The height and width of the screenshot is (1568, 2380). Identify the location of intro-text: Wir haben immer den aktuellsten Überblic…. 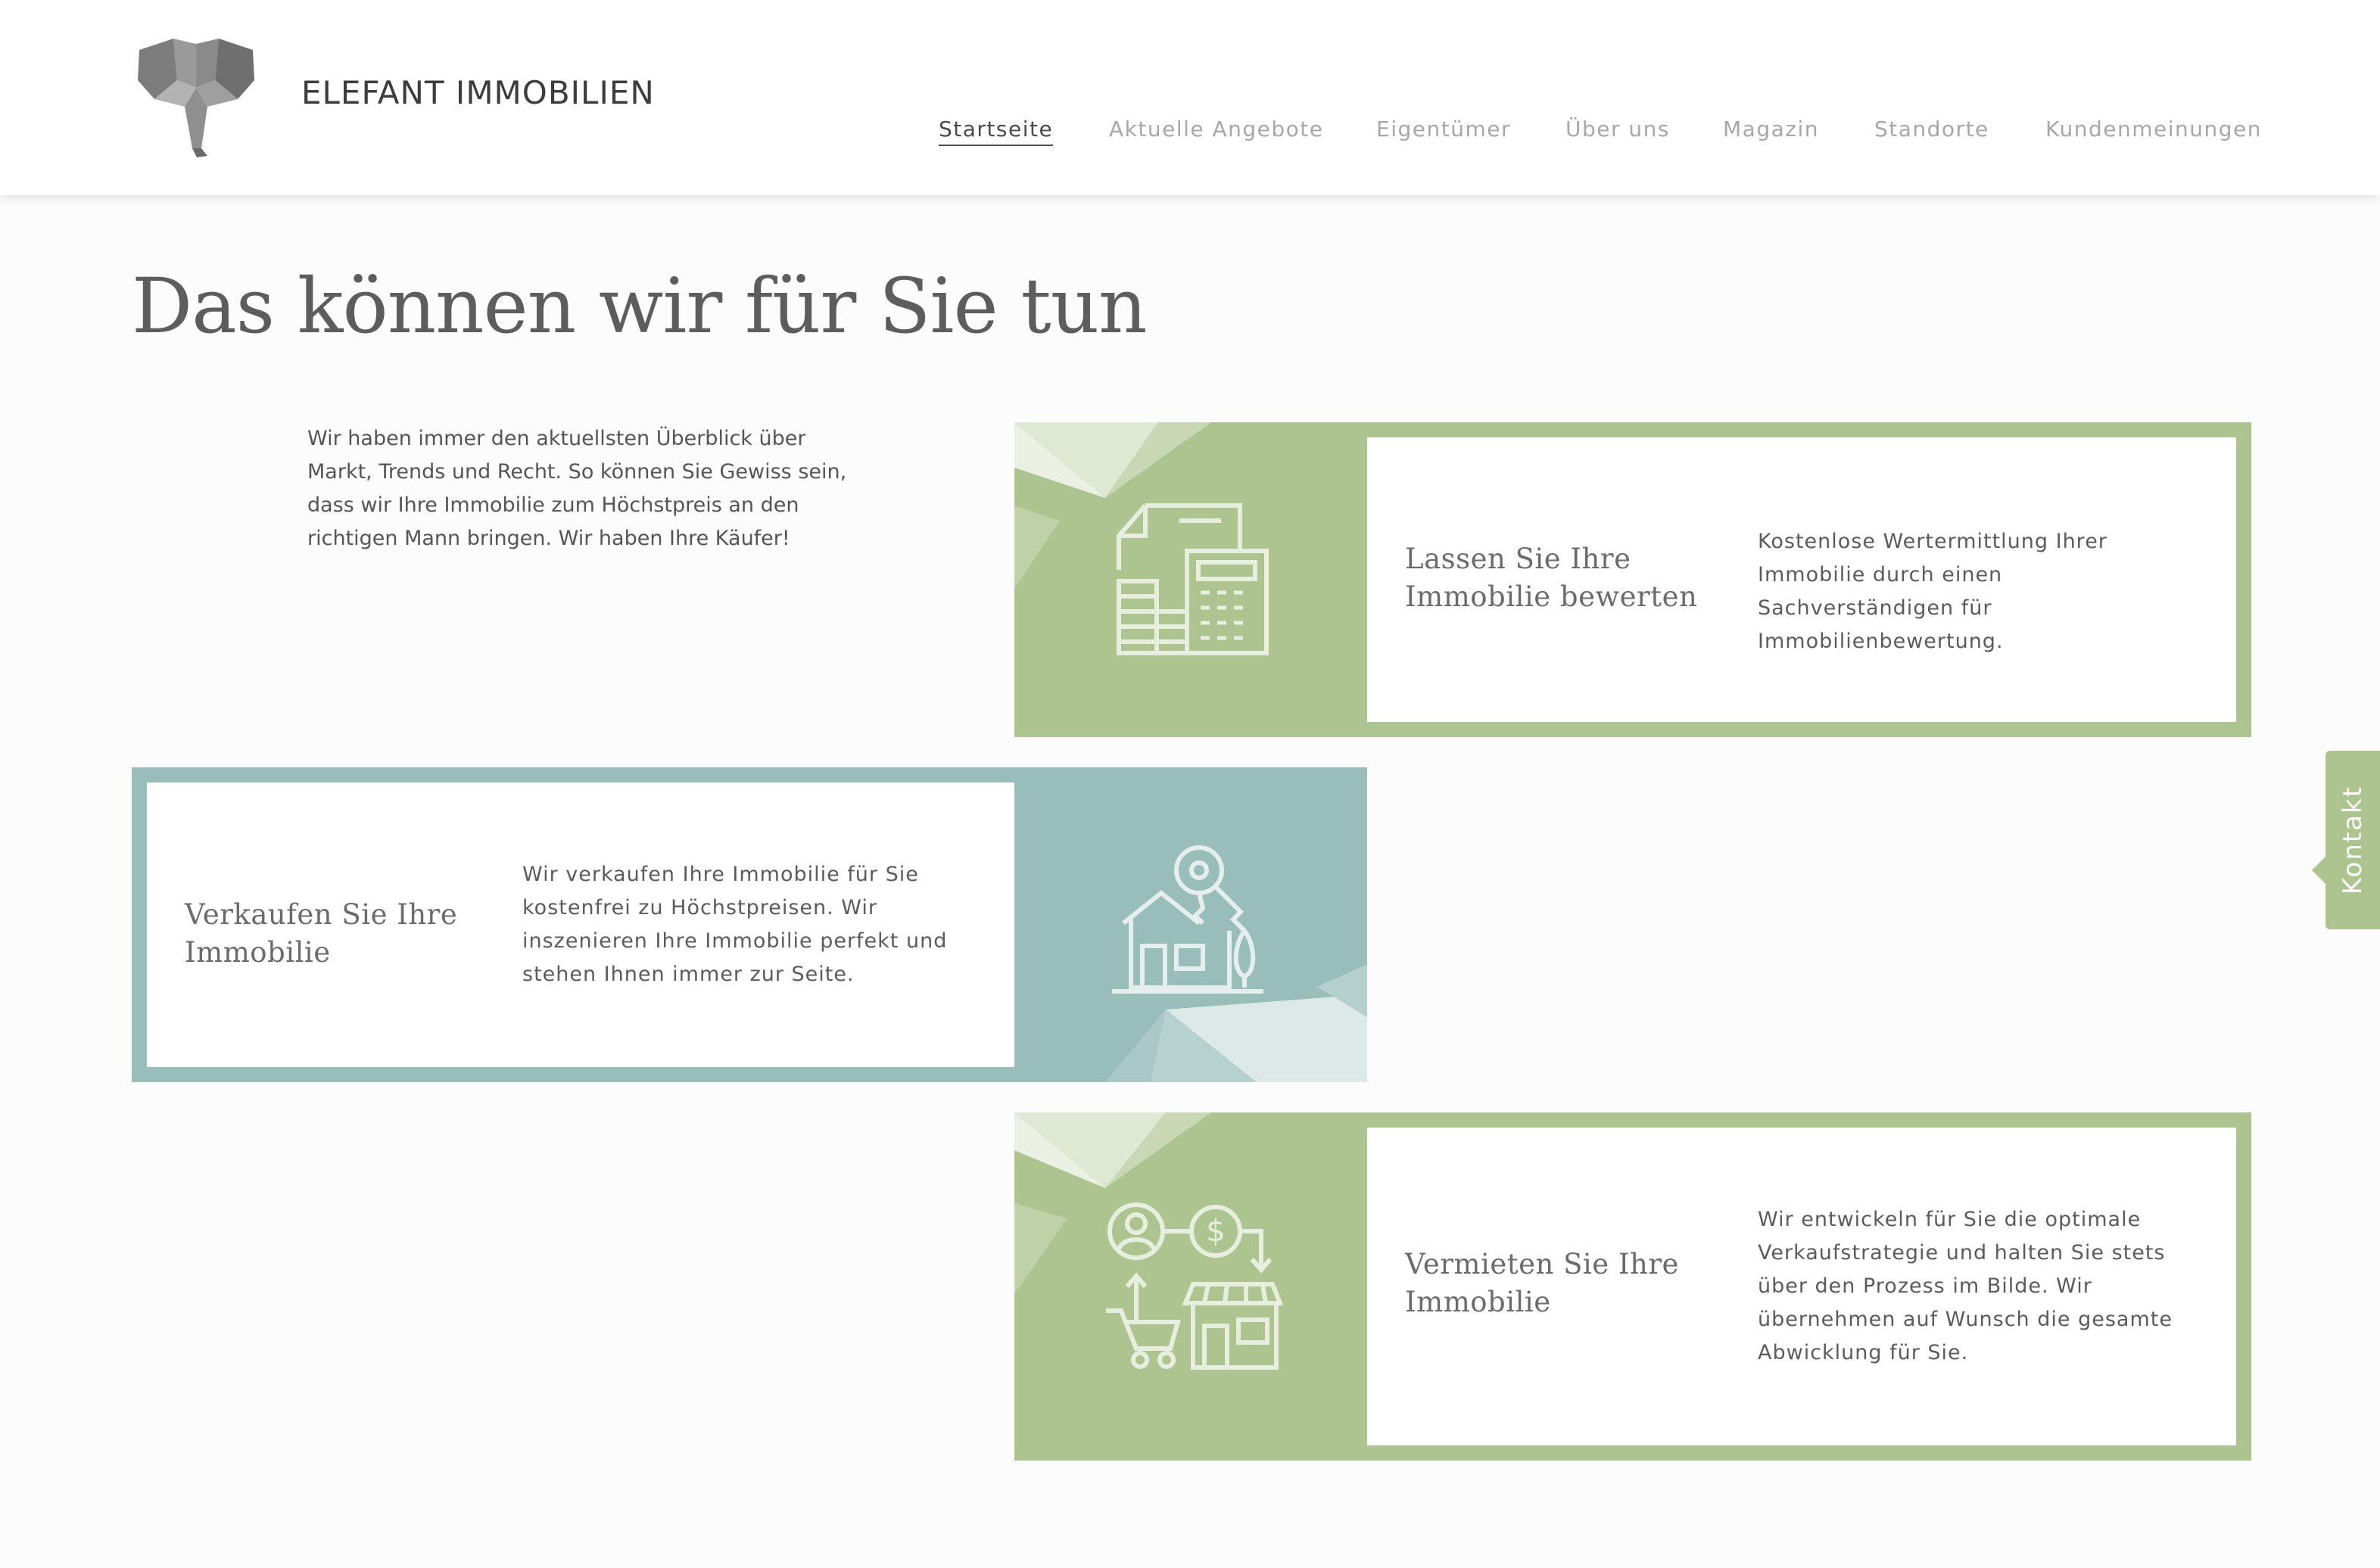
(577, 488).